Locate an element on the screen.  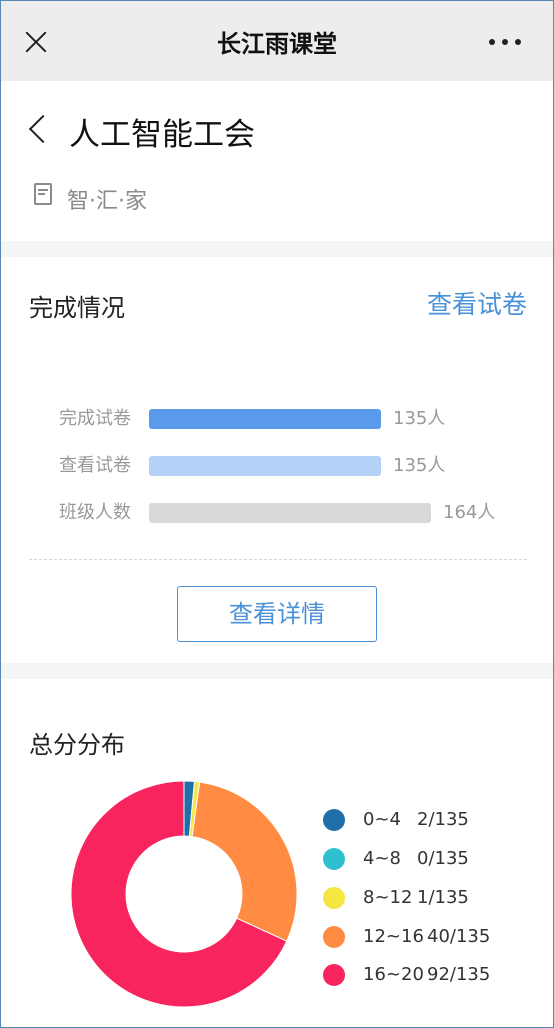
legend-item: 4~8 0/135 is located at coordinates (423, 860).